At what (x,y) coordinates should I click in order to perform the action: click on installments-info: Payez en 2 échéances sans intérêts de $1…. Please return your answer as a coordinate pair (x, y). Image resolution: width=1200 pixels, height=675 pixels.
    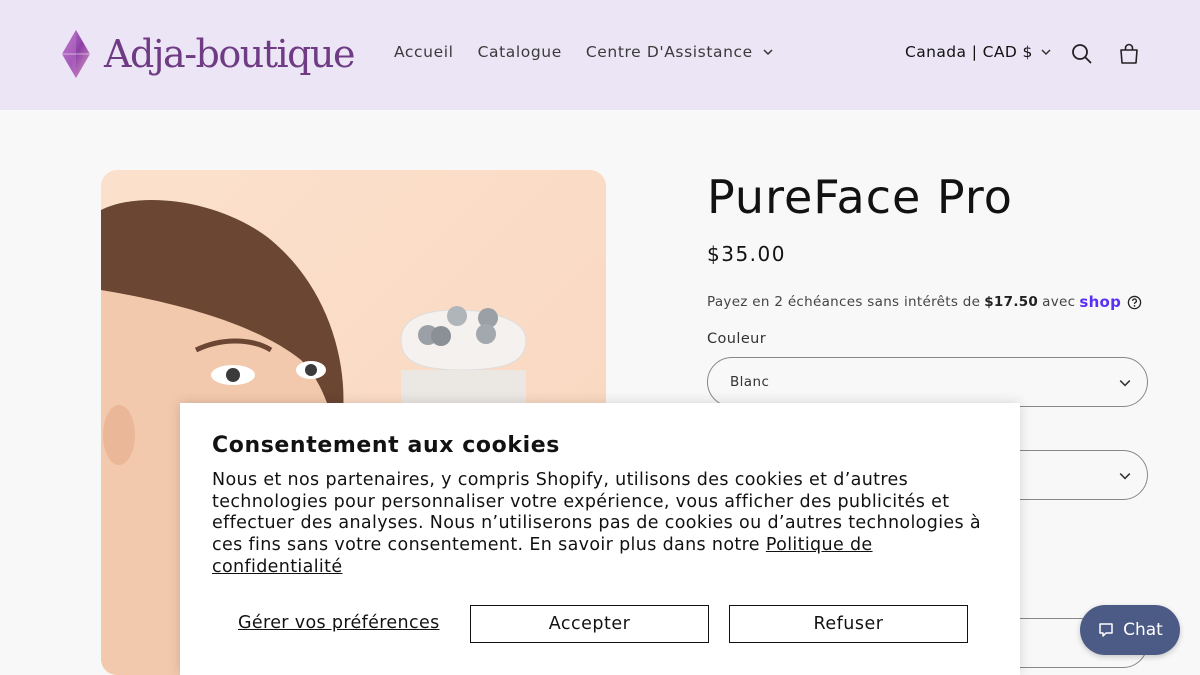
    Looking at the image, I should click on (924, 302).